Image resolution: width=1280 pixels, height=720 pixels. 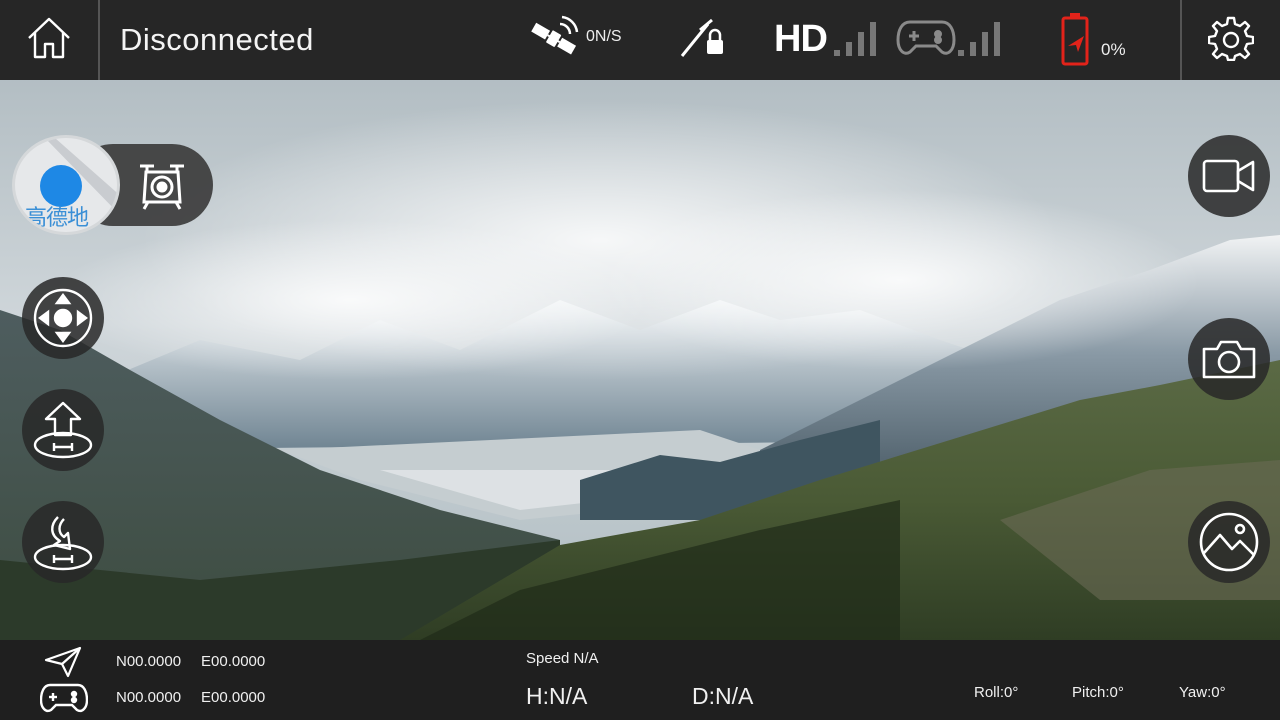 I want to click on take-photo-button, so click(x=1229, y=359).